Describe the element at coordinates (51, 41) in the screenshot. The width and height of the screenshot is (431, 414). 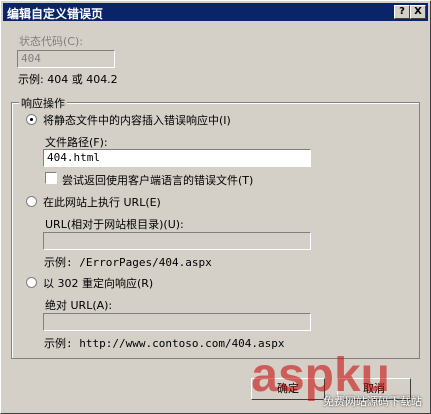
I see `status-code-label: 状态代码(C):` at that location.